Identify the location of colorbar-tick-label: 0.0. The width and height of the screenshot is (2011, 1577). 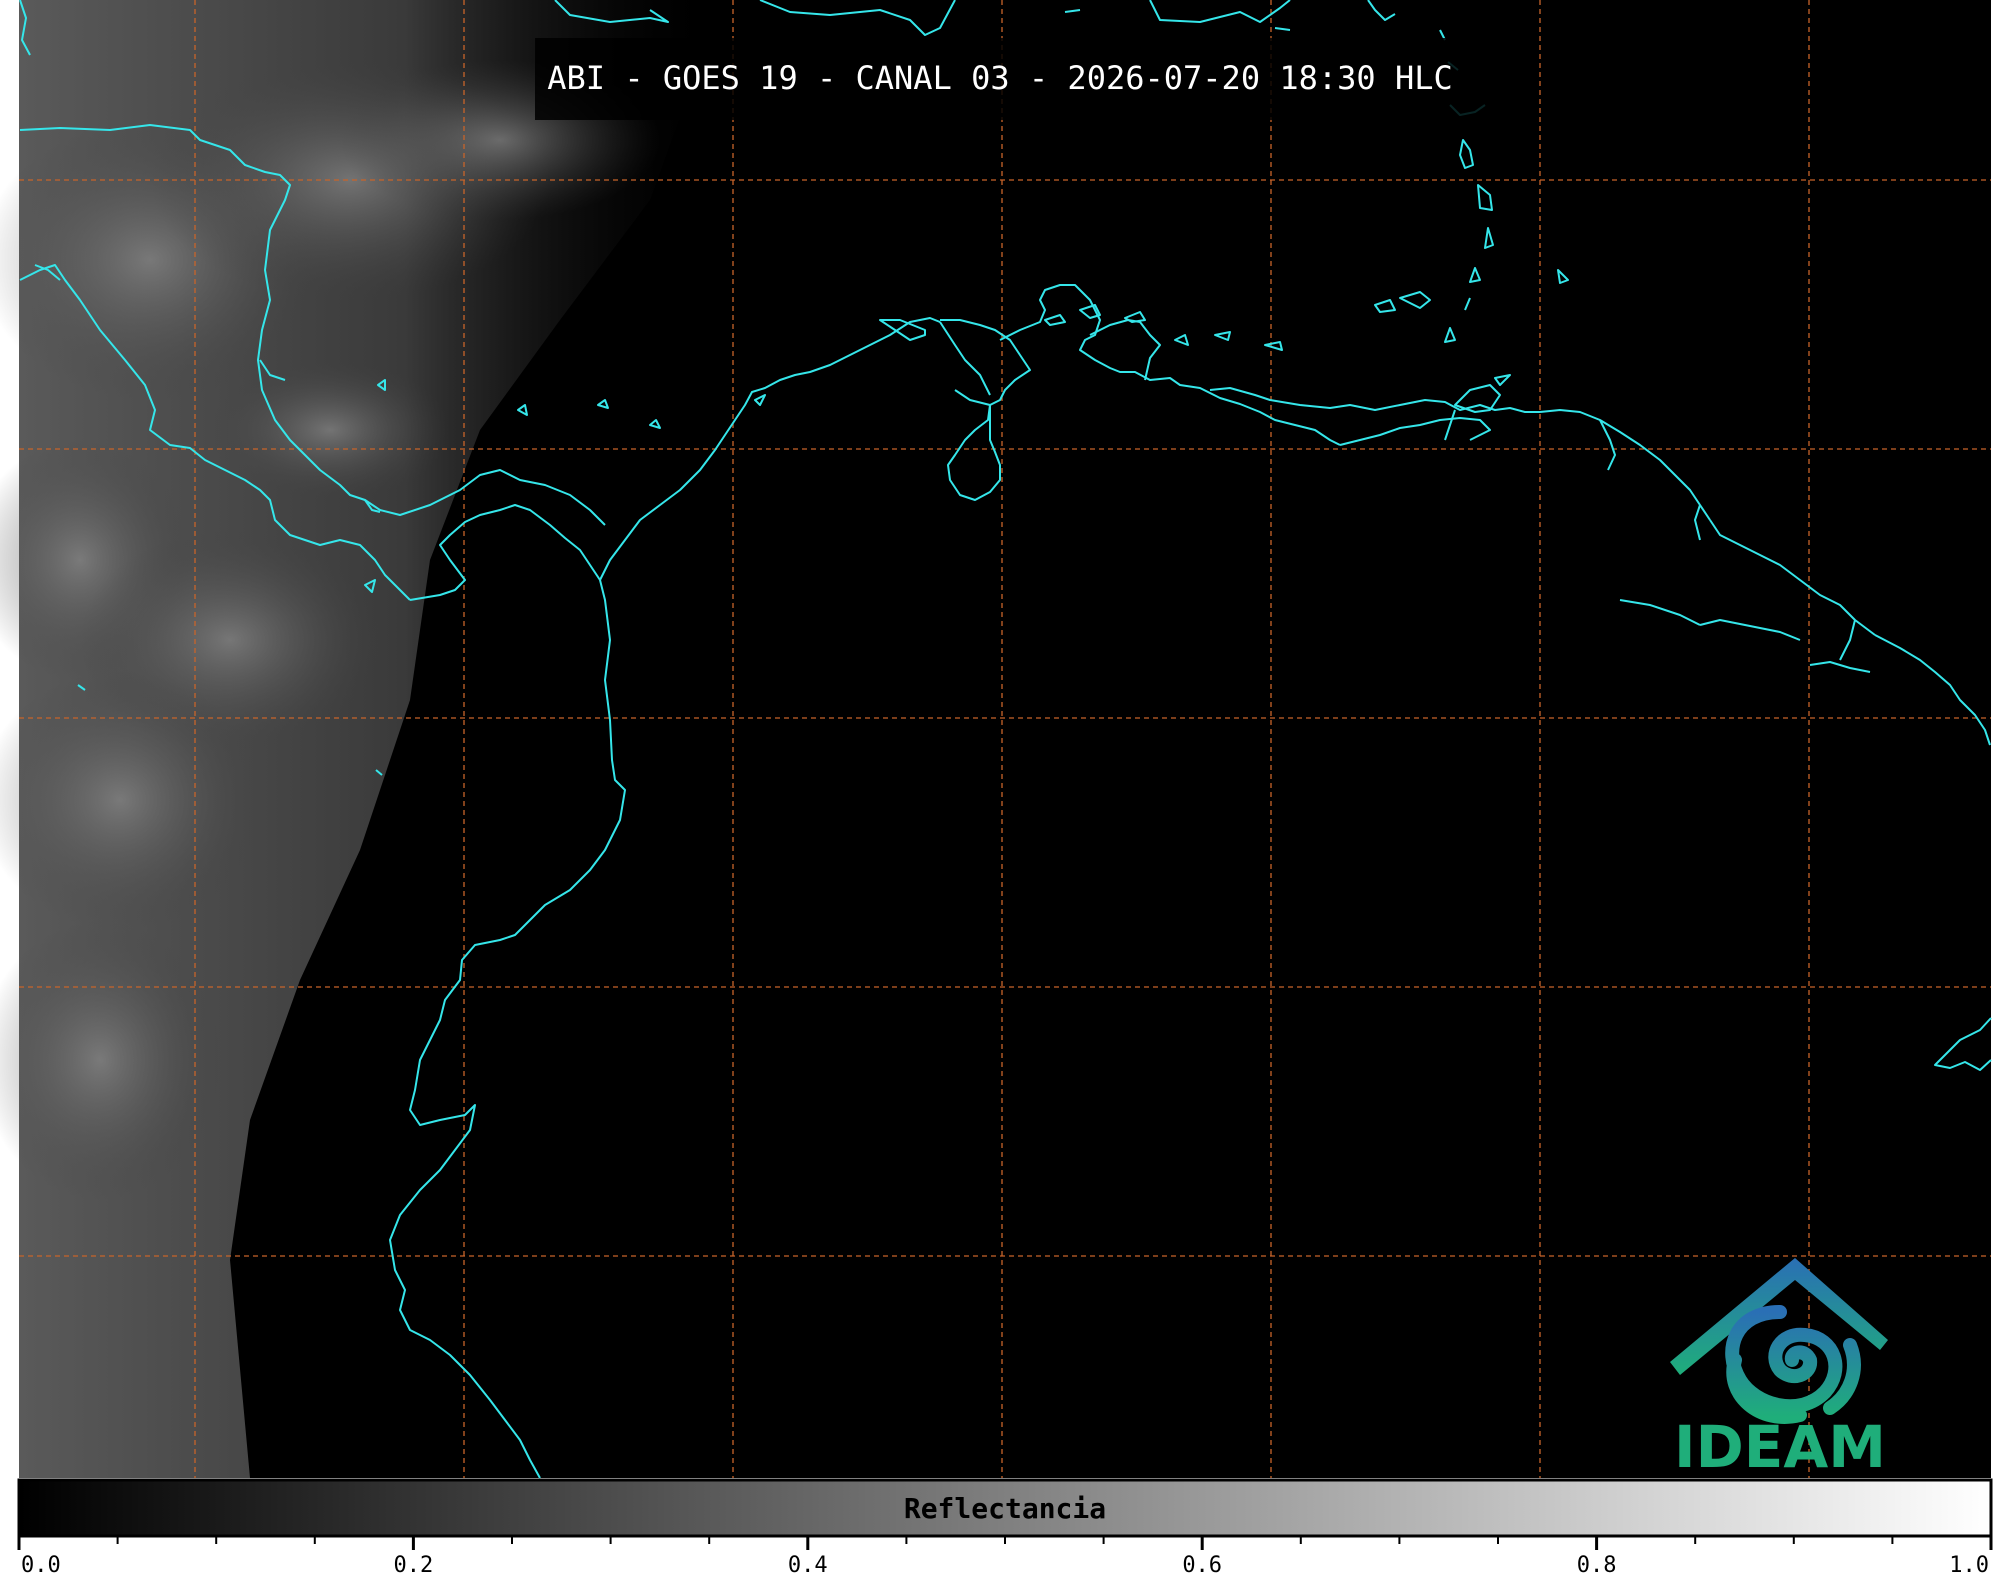
(41, 1565).